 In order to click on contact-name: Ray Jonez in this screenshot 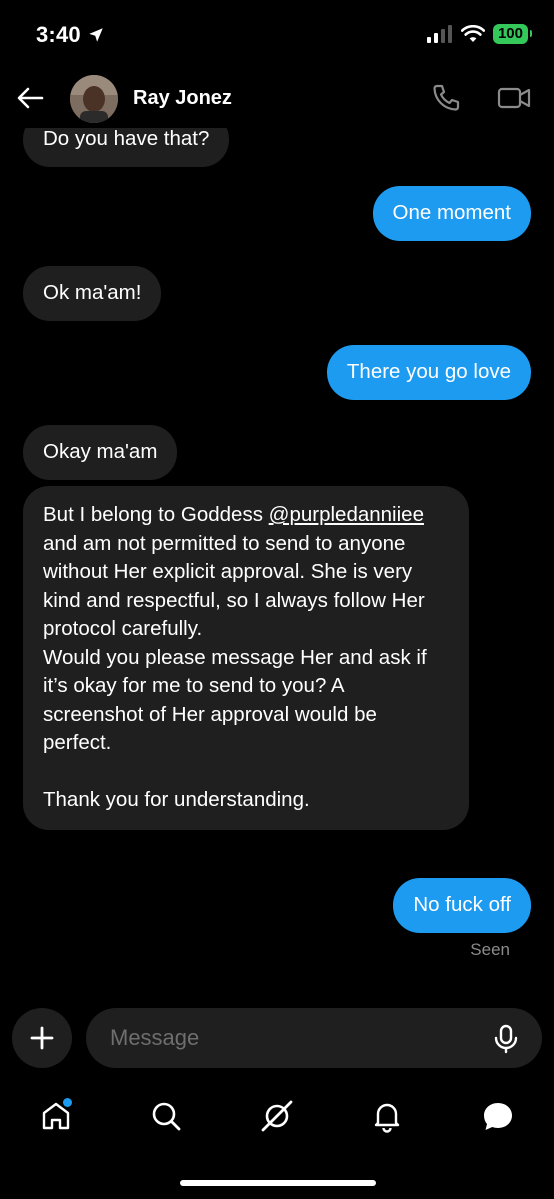, I will do `click(182, 98)`.